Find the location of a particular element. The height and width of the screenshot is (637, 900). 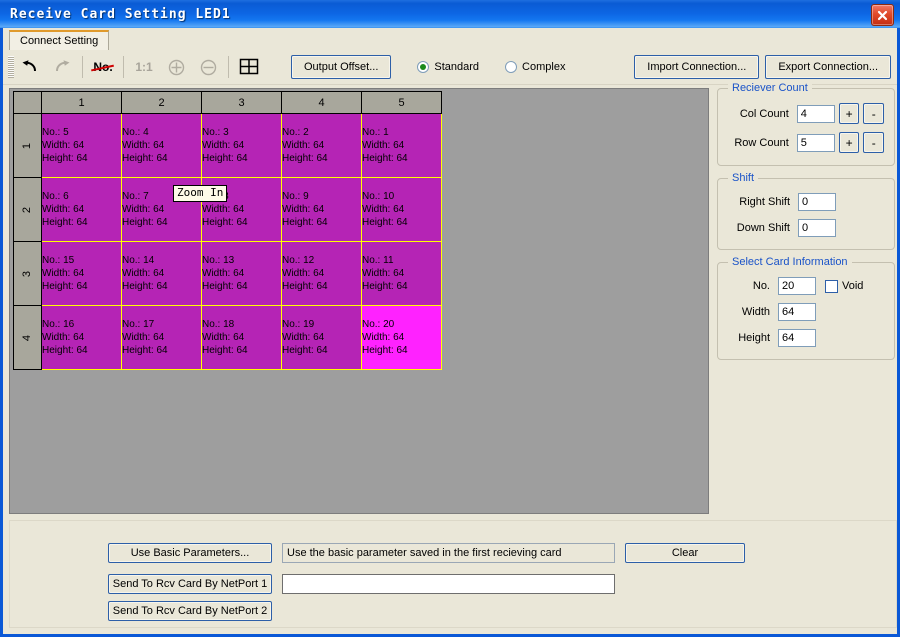

row-header: 3 is located at coordinates (27, 273).